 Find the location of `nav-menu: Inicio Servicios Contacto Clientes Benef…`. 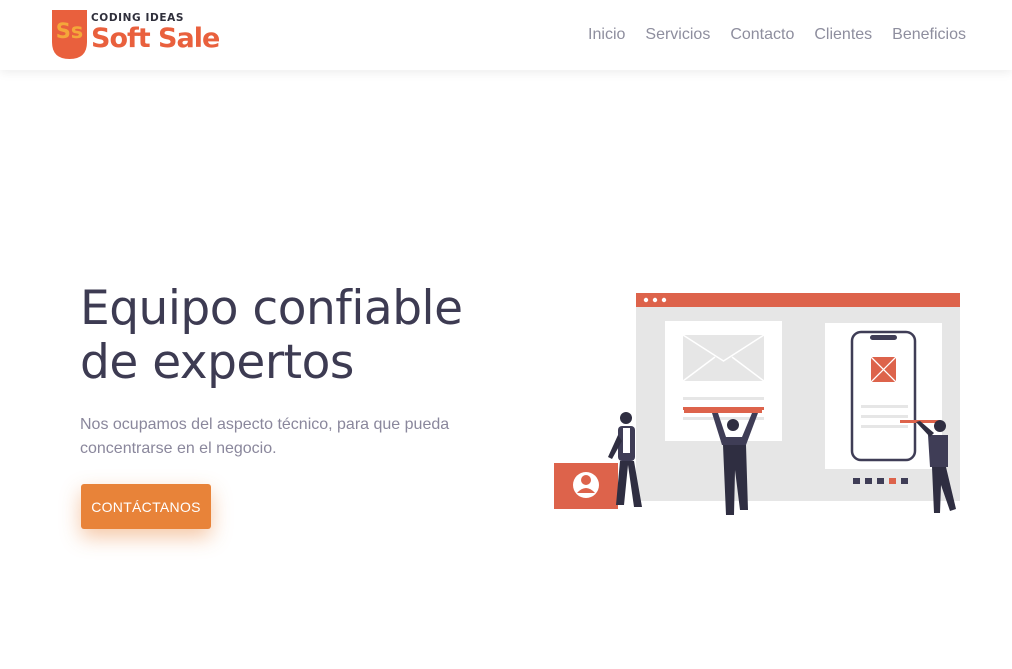

nav-menu: Inicio Servicios Contacto Clientes Benef… is located at coordinates (767, 35).